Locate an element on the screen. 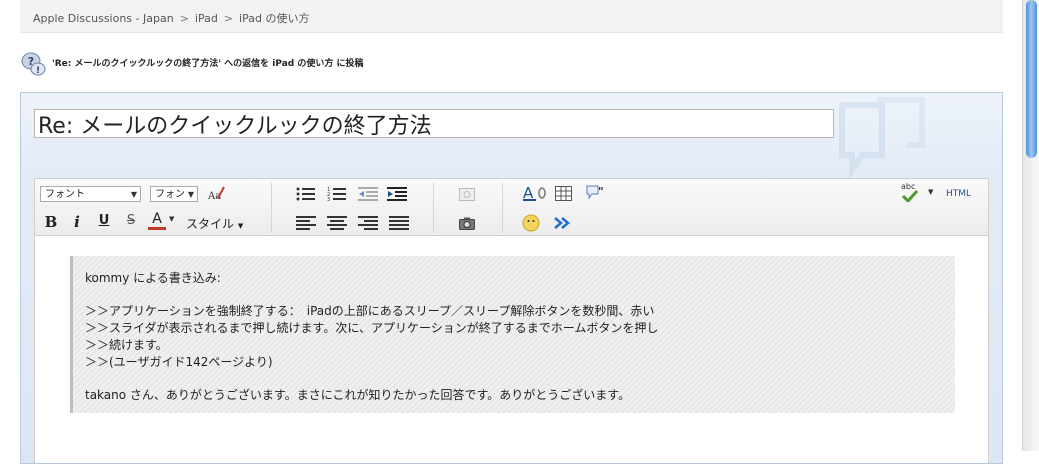 The image size is (1039, 464). indent-icon is located at coordinates (397, 194).